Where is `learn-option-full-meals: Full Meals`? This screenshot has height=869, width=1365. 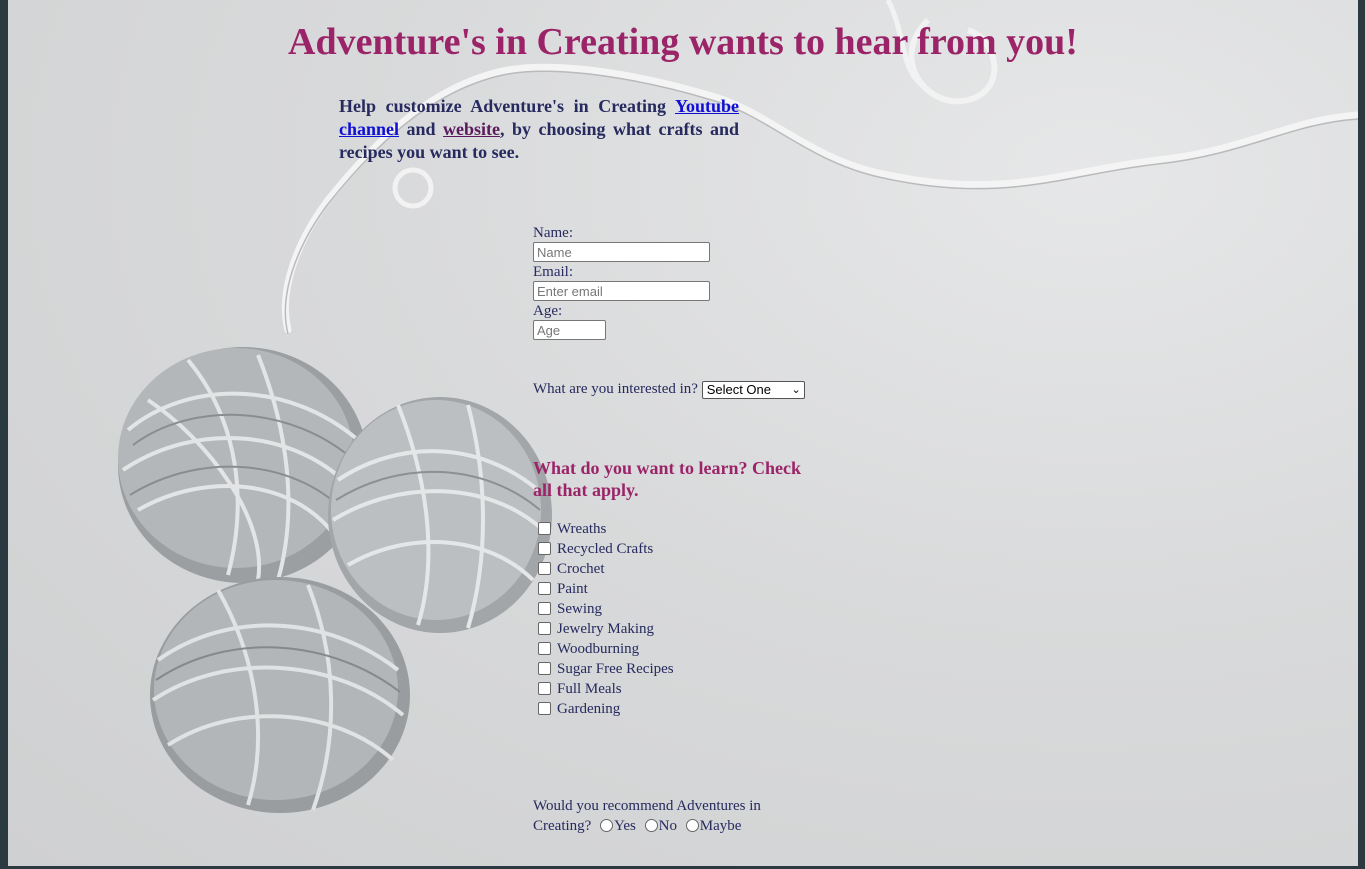 learn-option-full-meals: Full Meals is located at coordinates (693, 689).